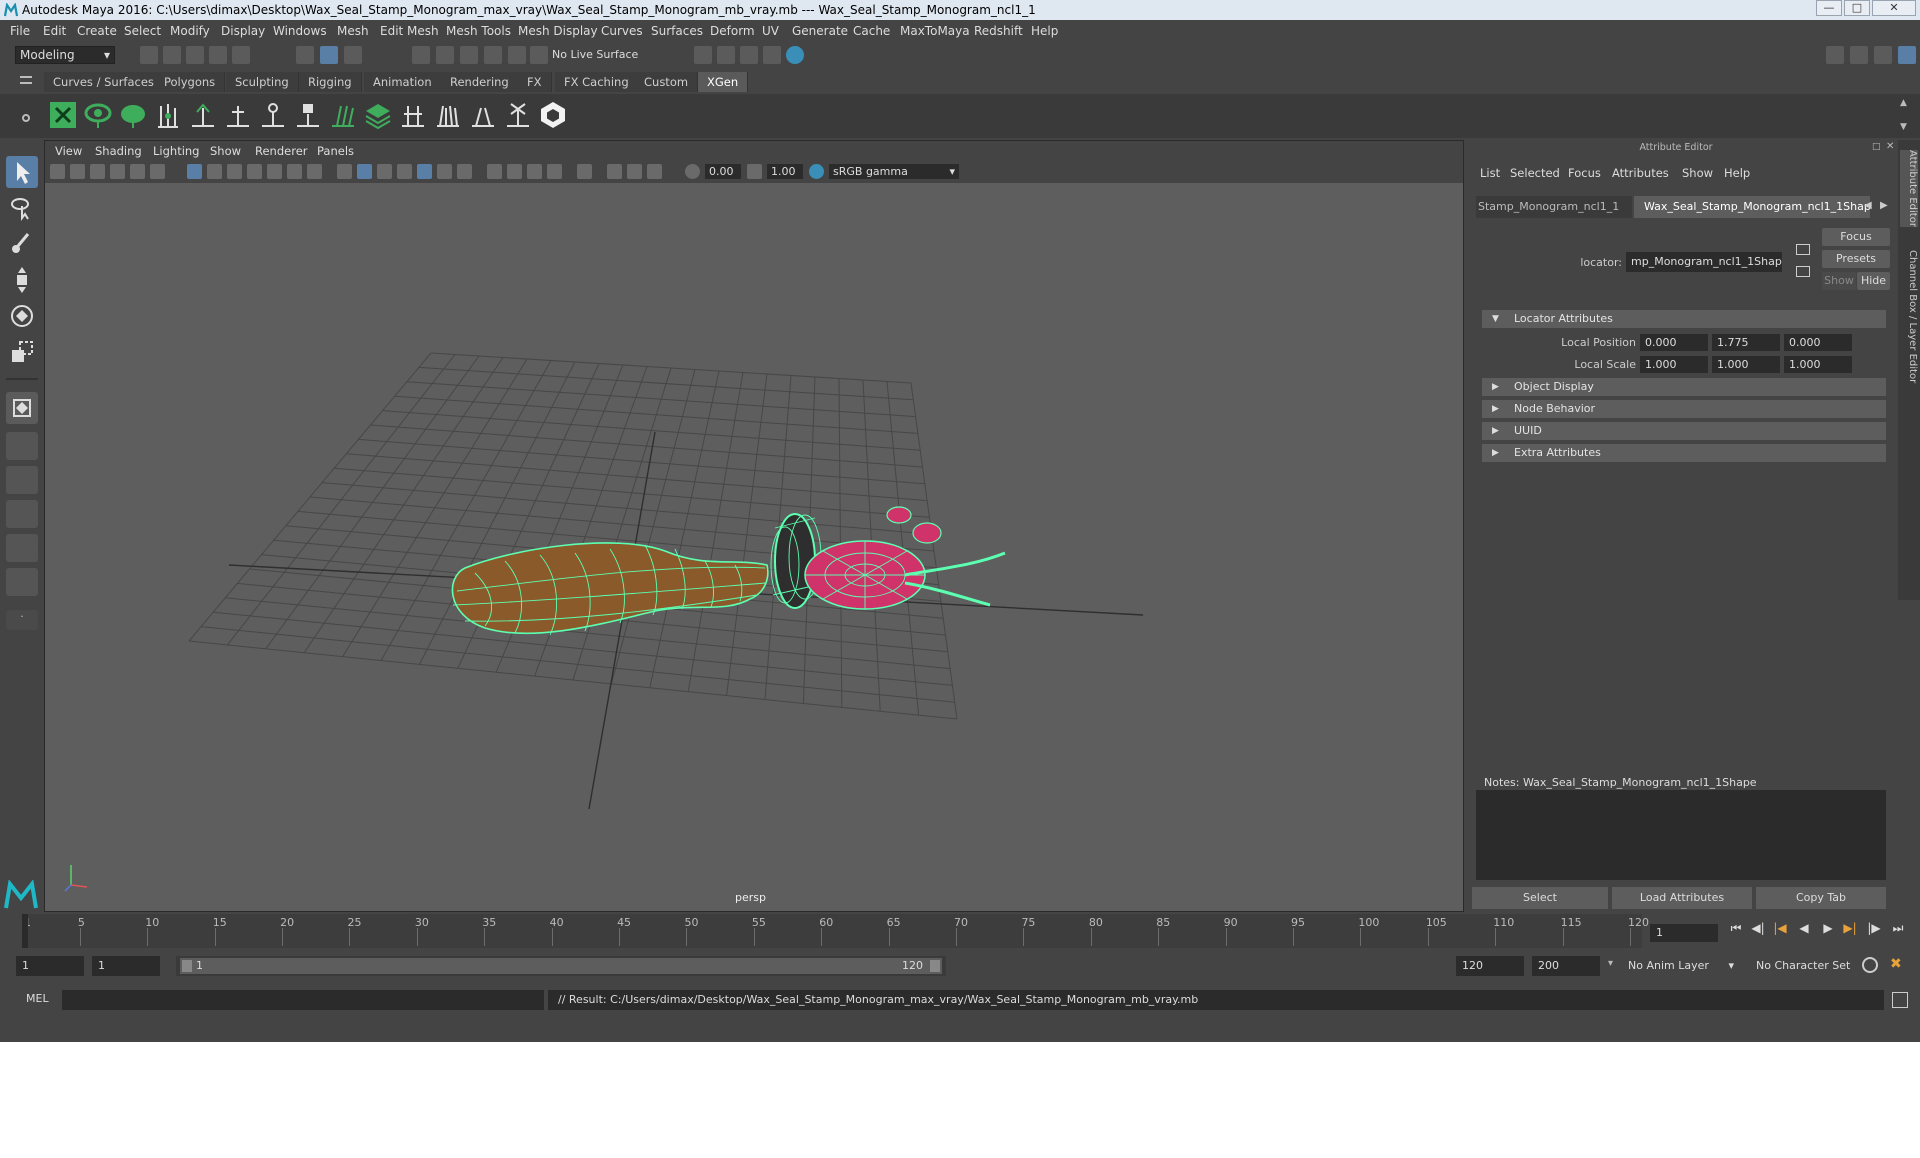  Describe the element at coordinates (1490, 173) in the screenshot. I see `ae-menu-list: List` at that location.